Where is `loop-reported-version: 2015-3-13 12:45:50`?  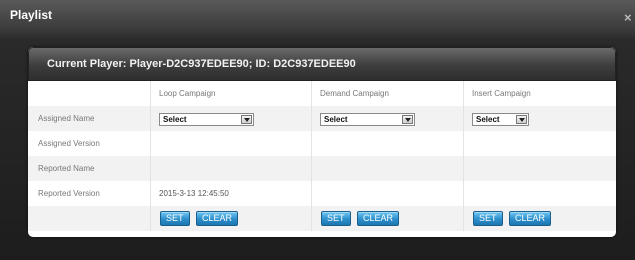 loop-reported-version: 2015-3-13 12:45:50 is located at coordinates (230, 193).